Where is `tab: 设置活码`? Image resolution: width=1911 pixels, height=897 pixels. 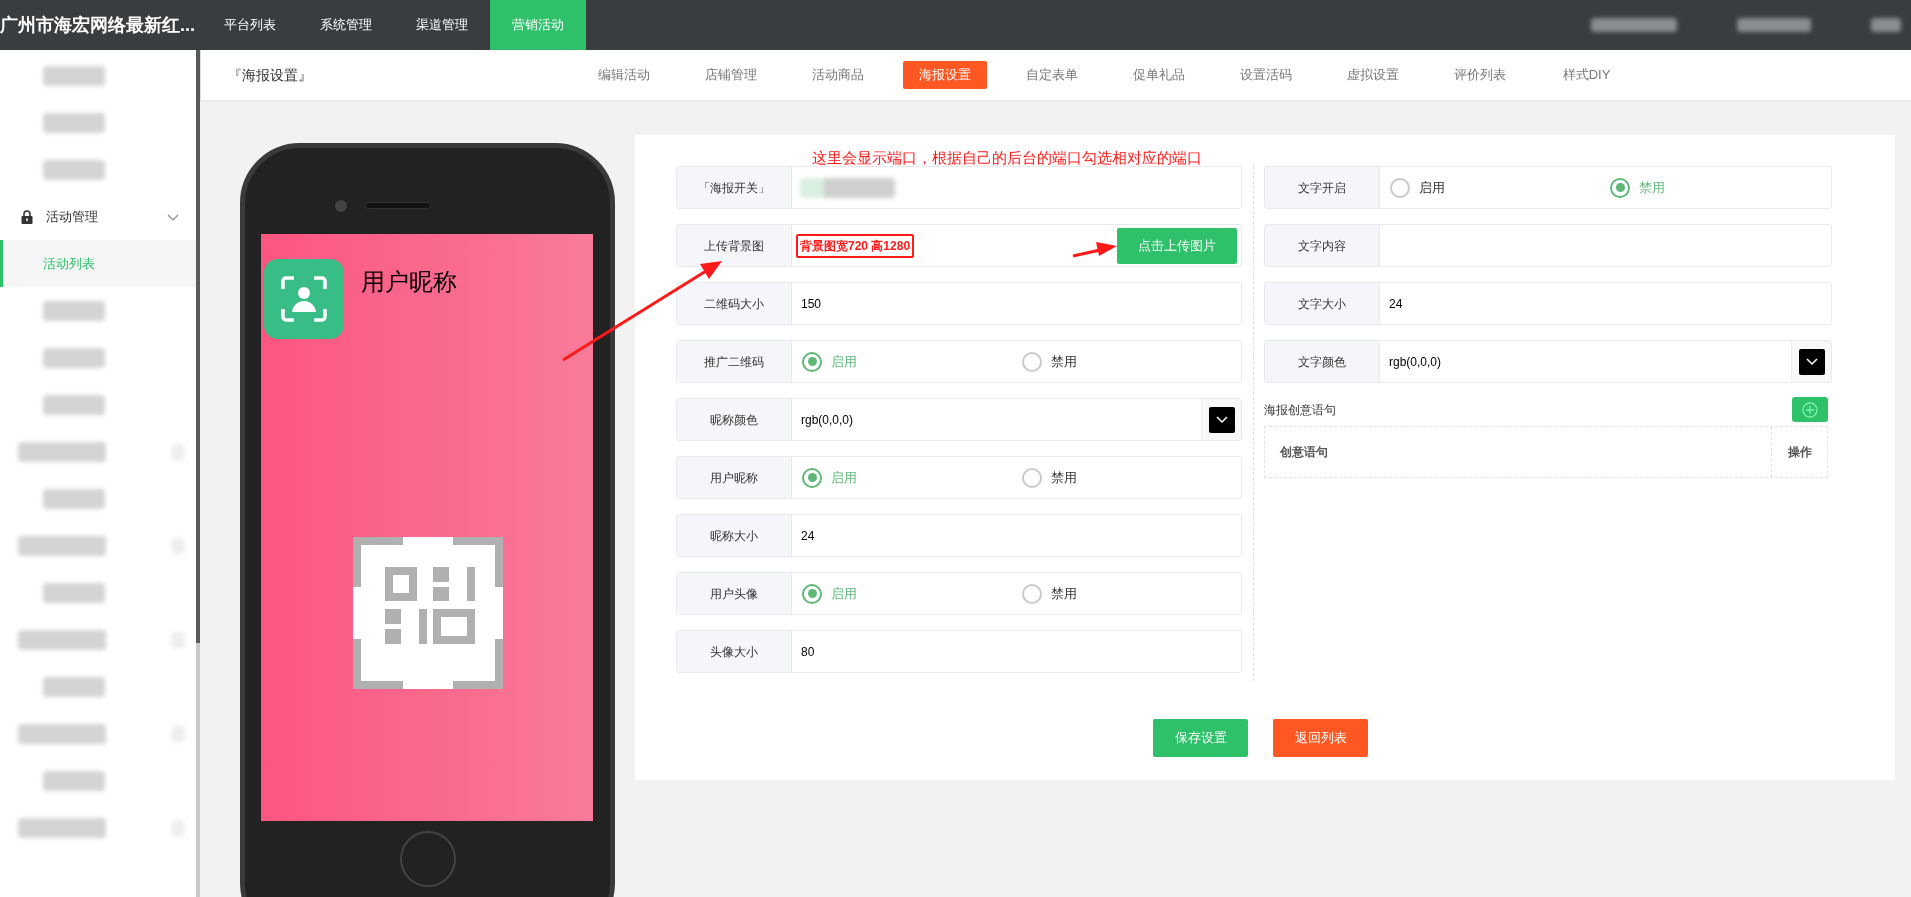
tab: 设置活码 is located at coordinates (1265, 75).